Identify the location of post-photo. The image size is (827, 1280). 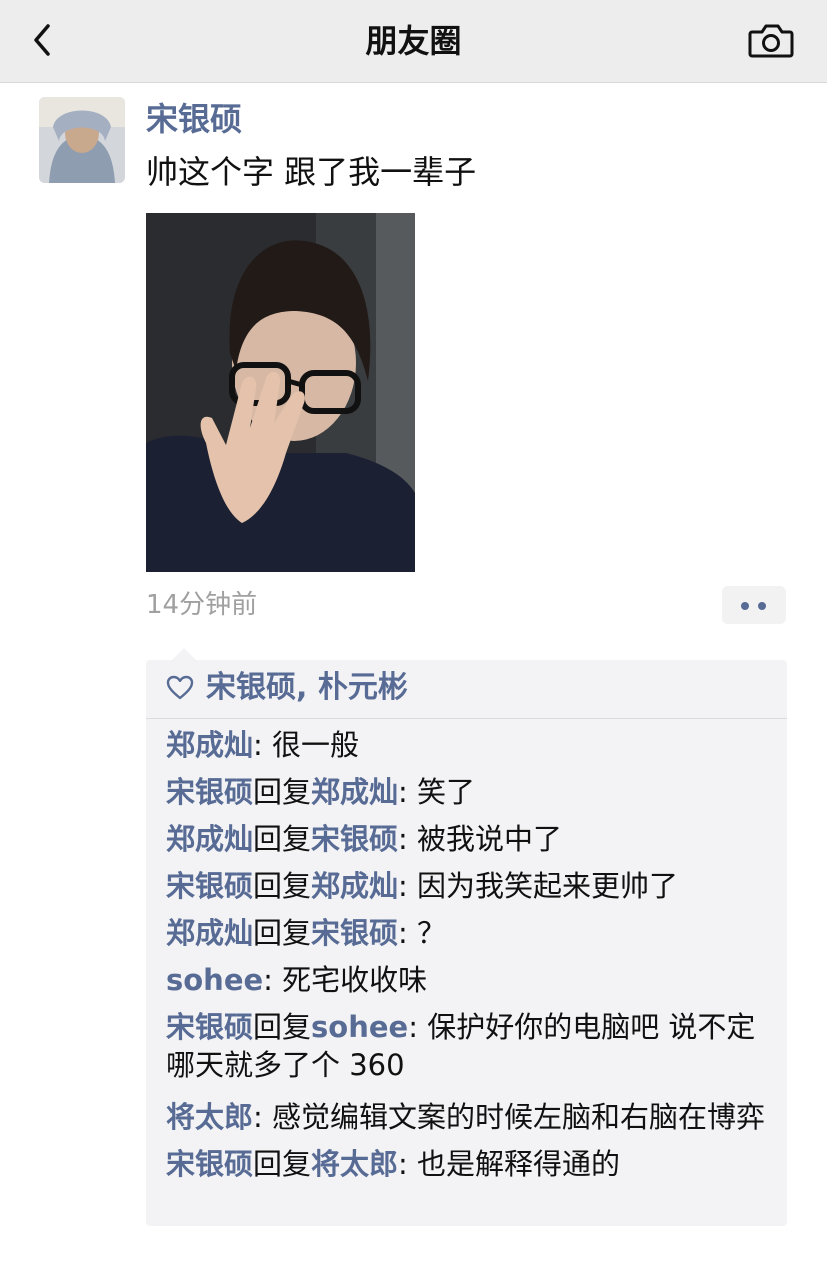
(280, 392).